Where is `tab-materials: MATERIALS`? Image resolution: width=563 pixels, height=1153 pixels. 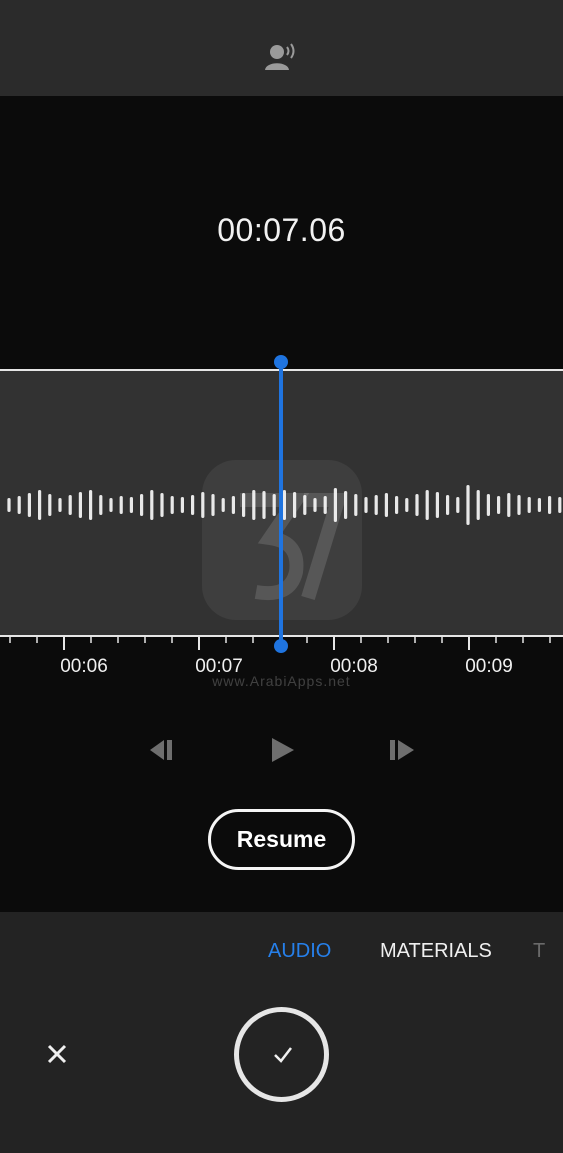
tab-materials: MATERIALS is located at coordinates (436, 951).